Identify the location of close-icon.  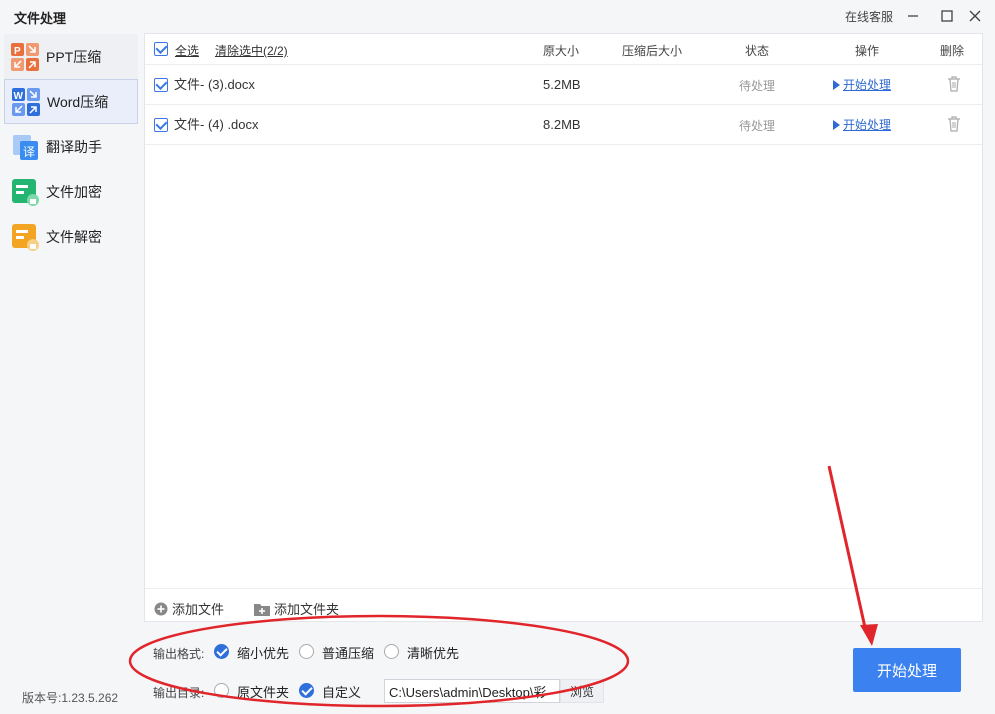
(975, 16).